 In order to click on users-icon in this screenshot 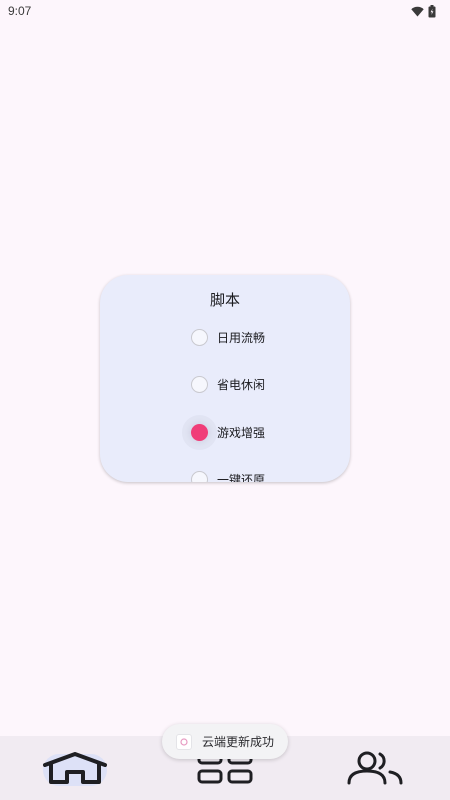, I will do `click(375, 768)`.